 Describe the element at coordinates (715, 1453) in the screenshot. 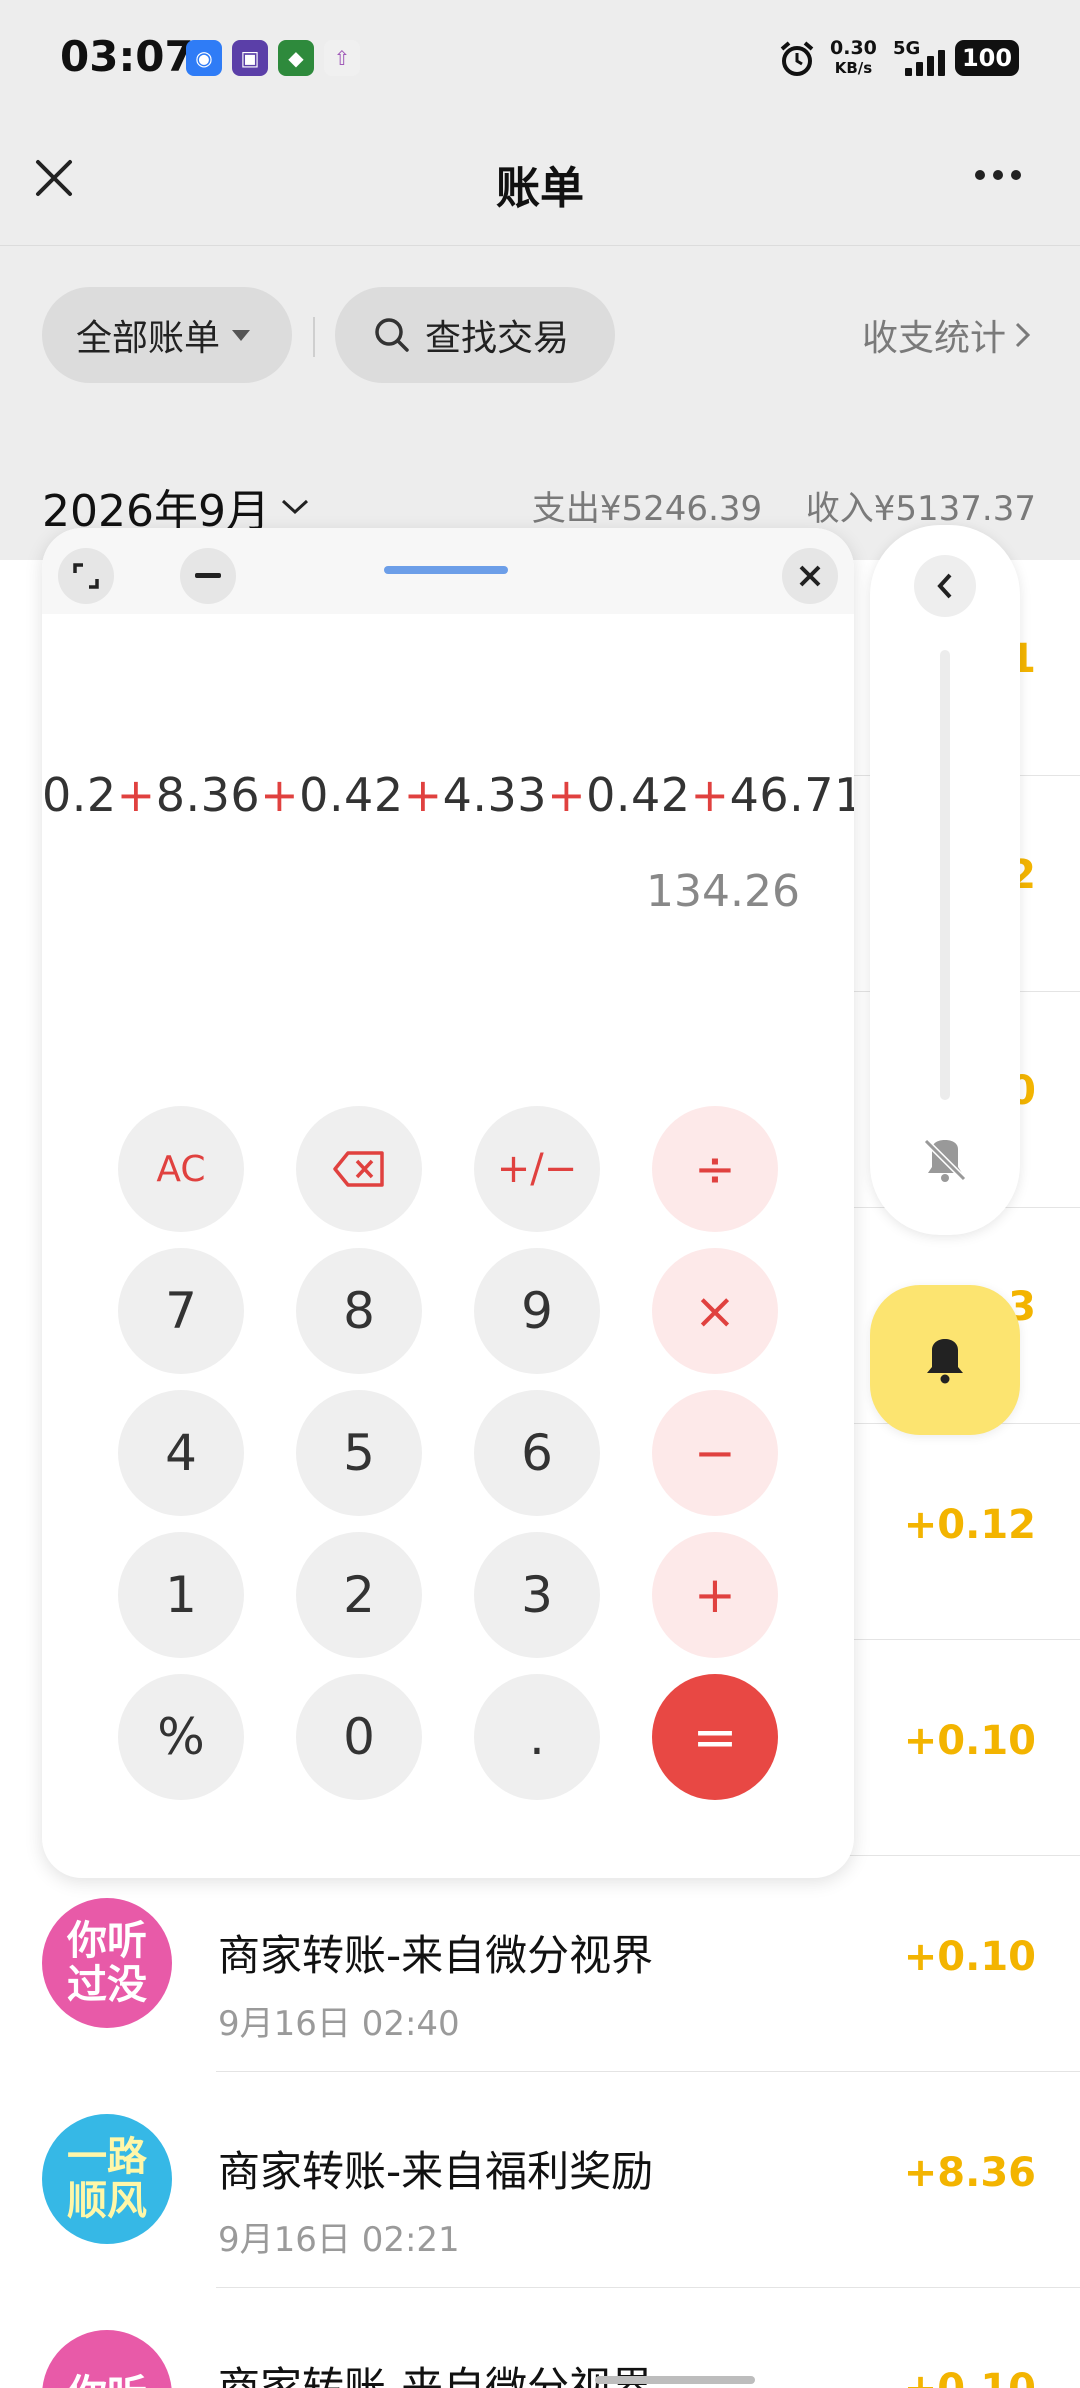

I see `minus-button: −` at that location.